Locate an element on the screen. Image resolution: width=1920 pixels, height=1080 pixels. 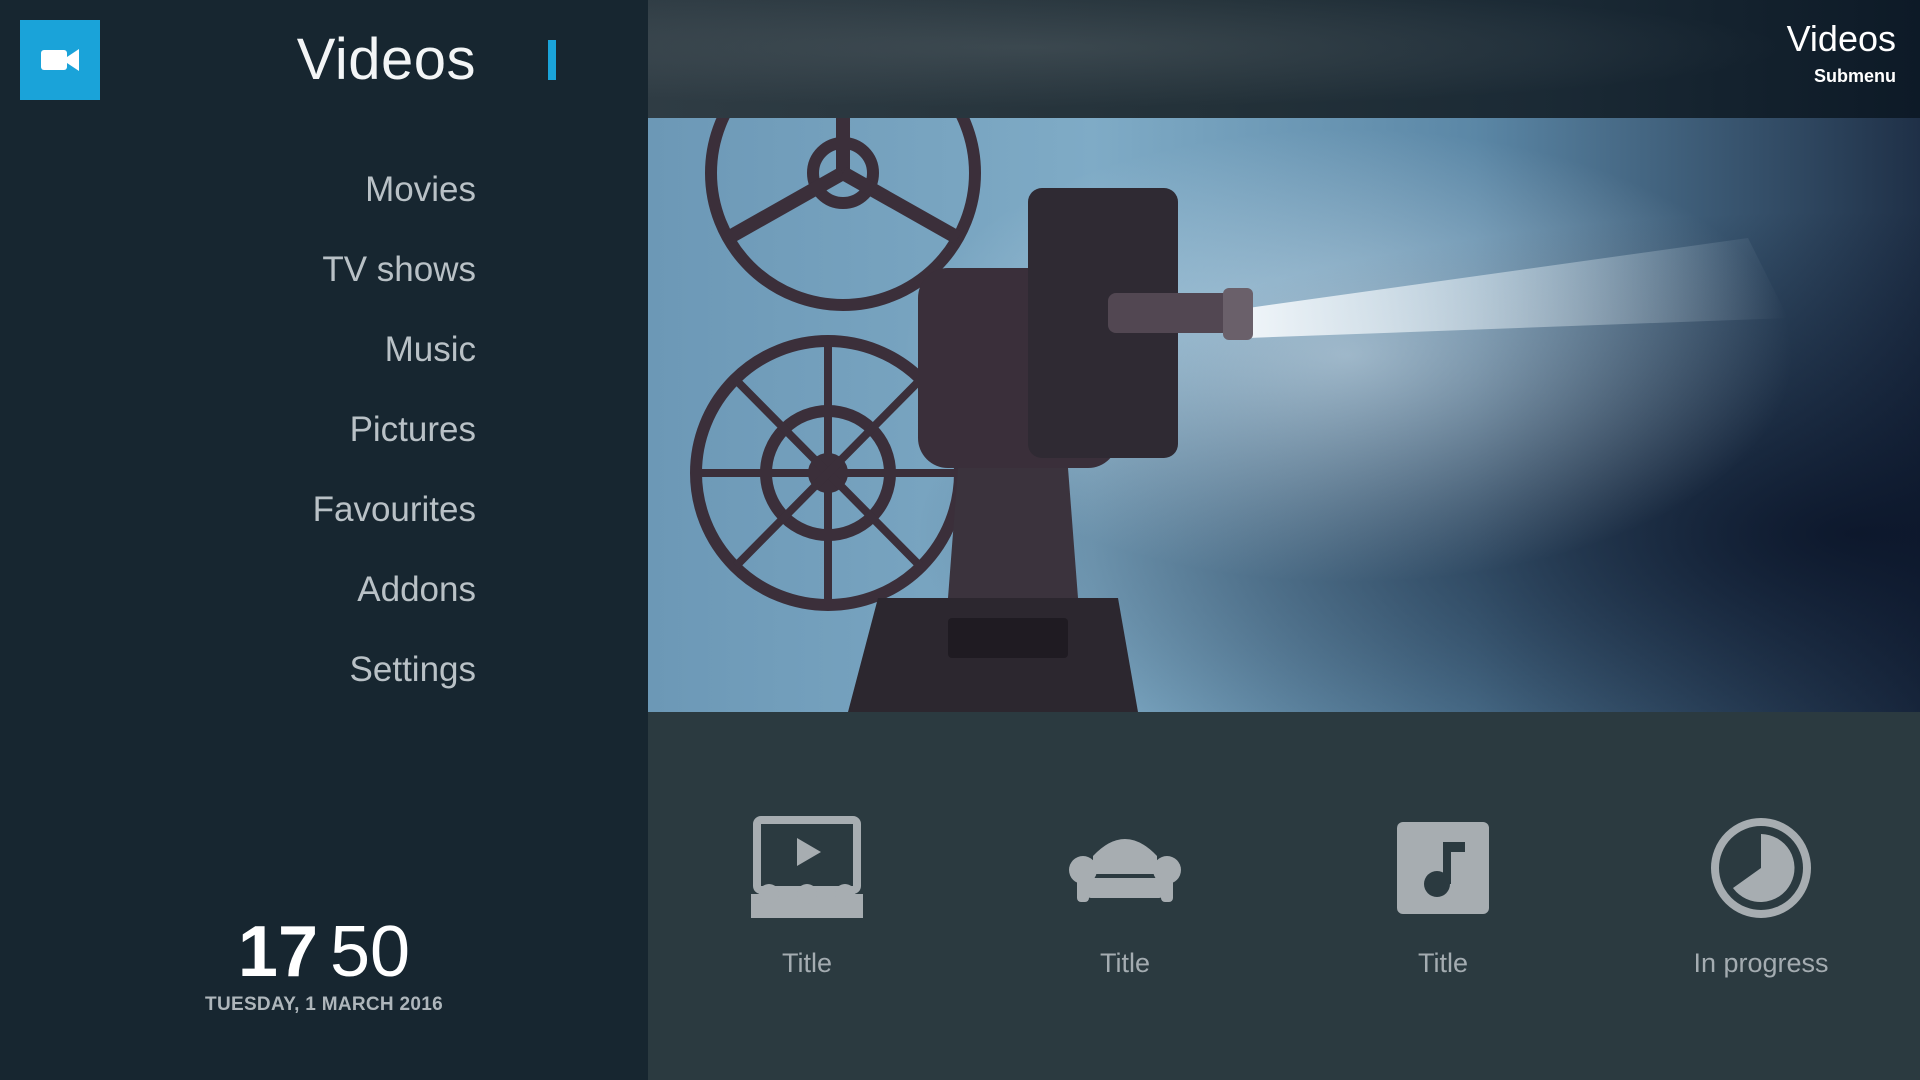
focus-indicator is located at coordinates (552, 60).